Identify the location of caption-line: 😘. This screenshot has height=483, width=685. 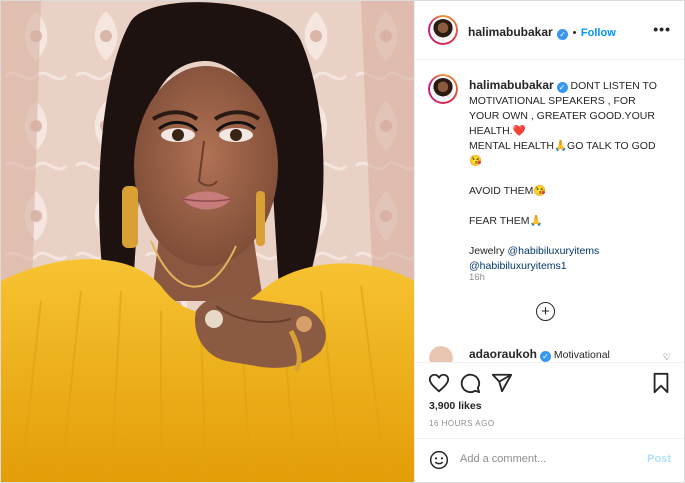
(476, 161).